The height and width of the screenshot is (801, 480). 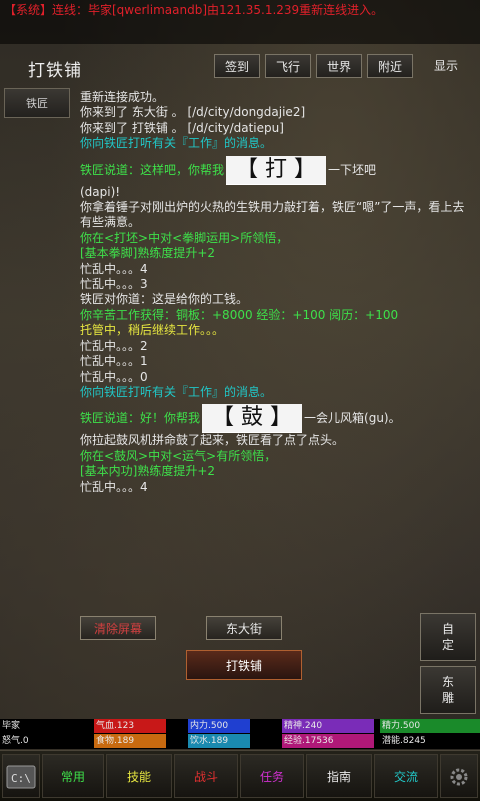 What do you see at coordinates (237, 66) in the screenshot?
I see `sign-in-button: 签到` at bounding box center [237, 66].